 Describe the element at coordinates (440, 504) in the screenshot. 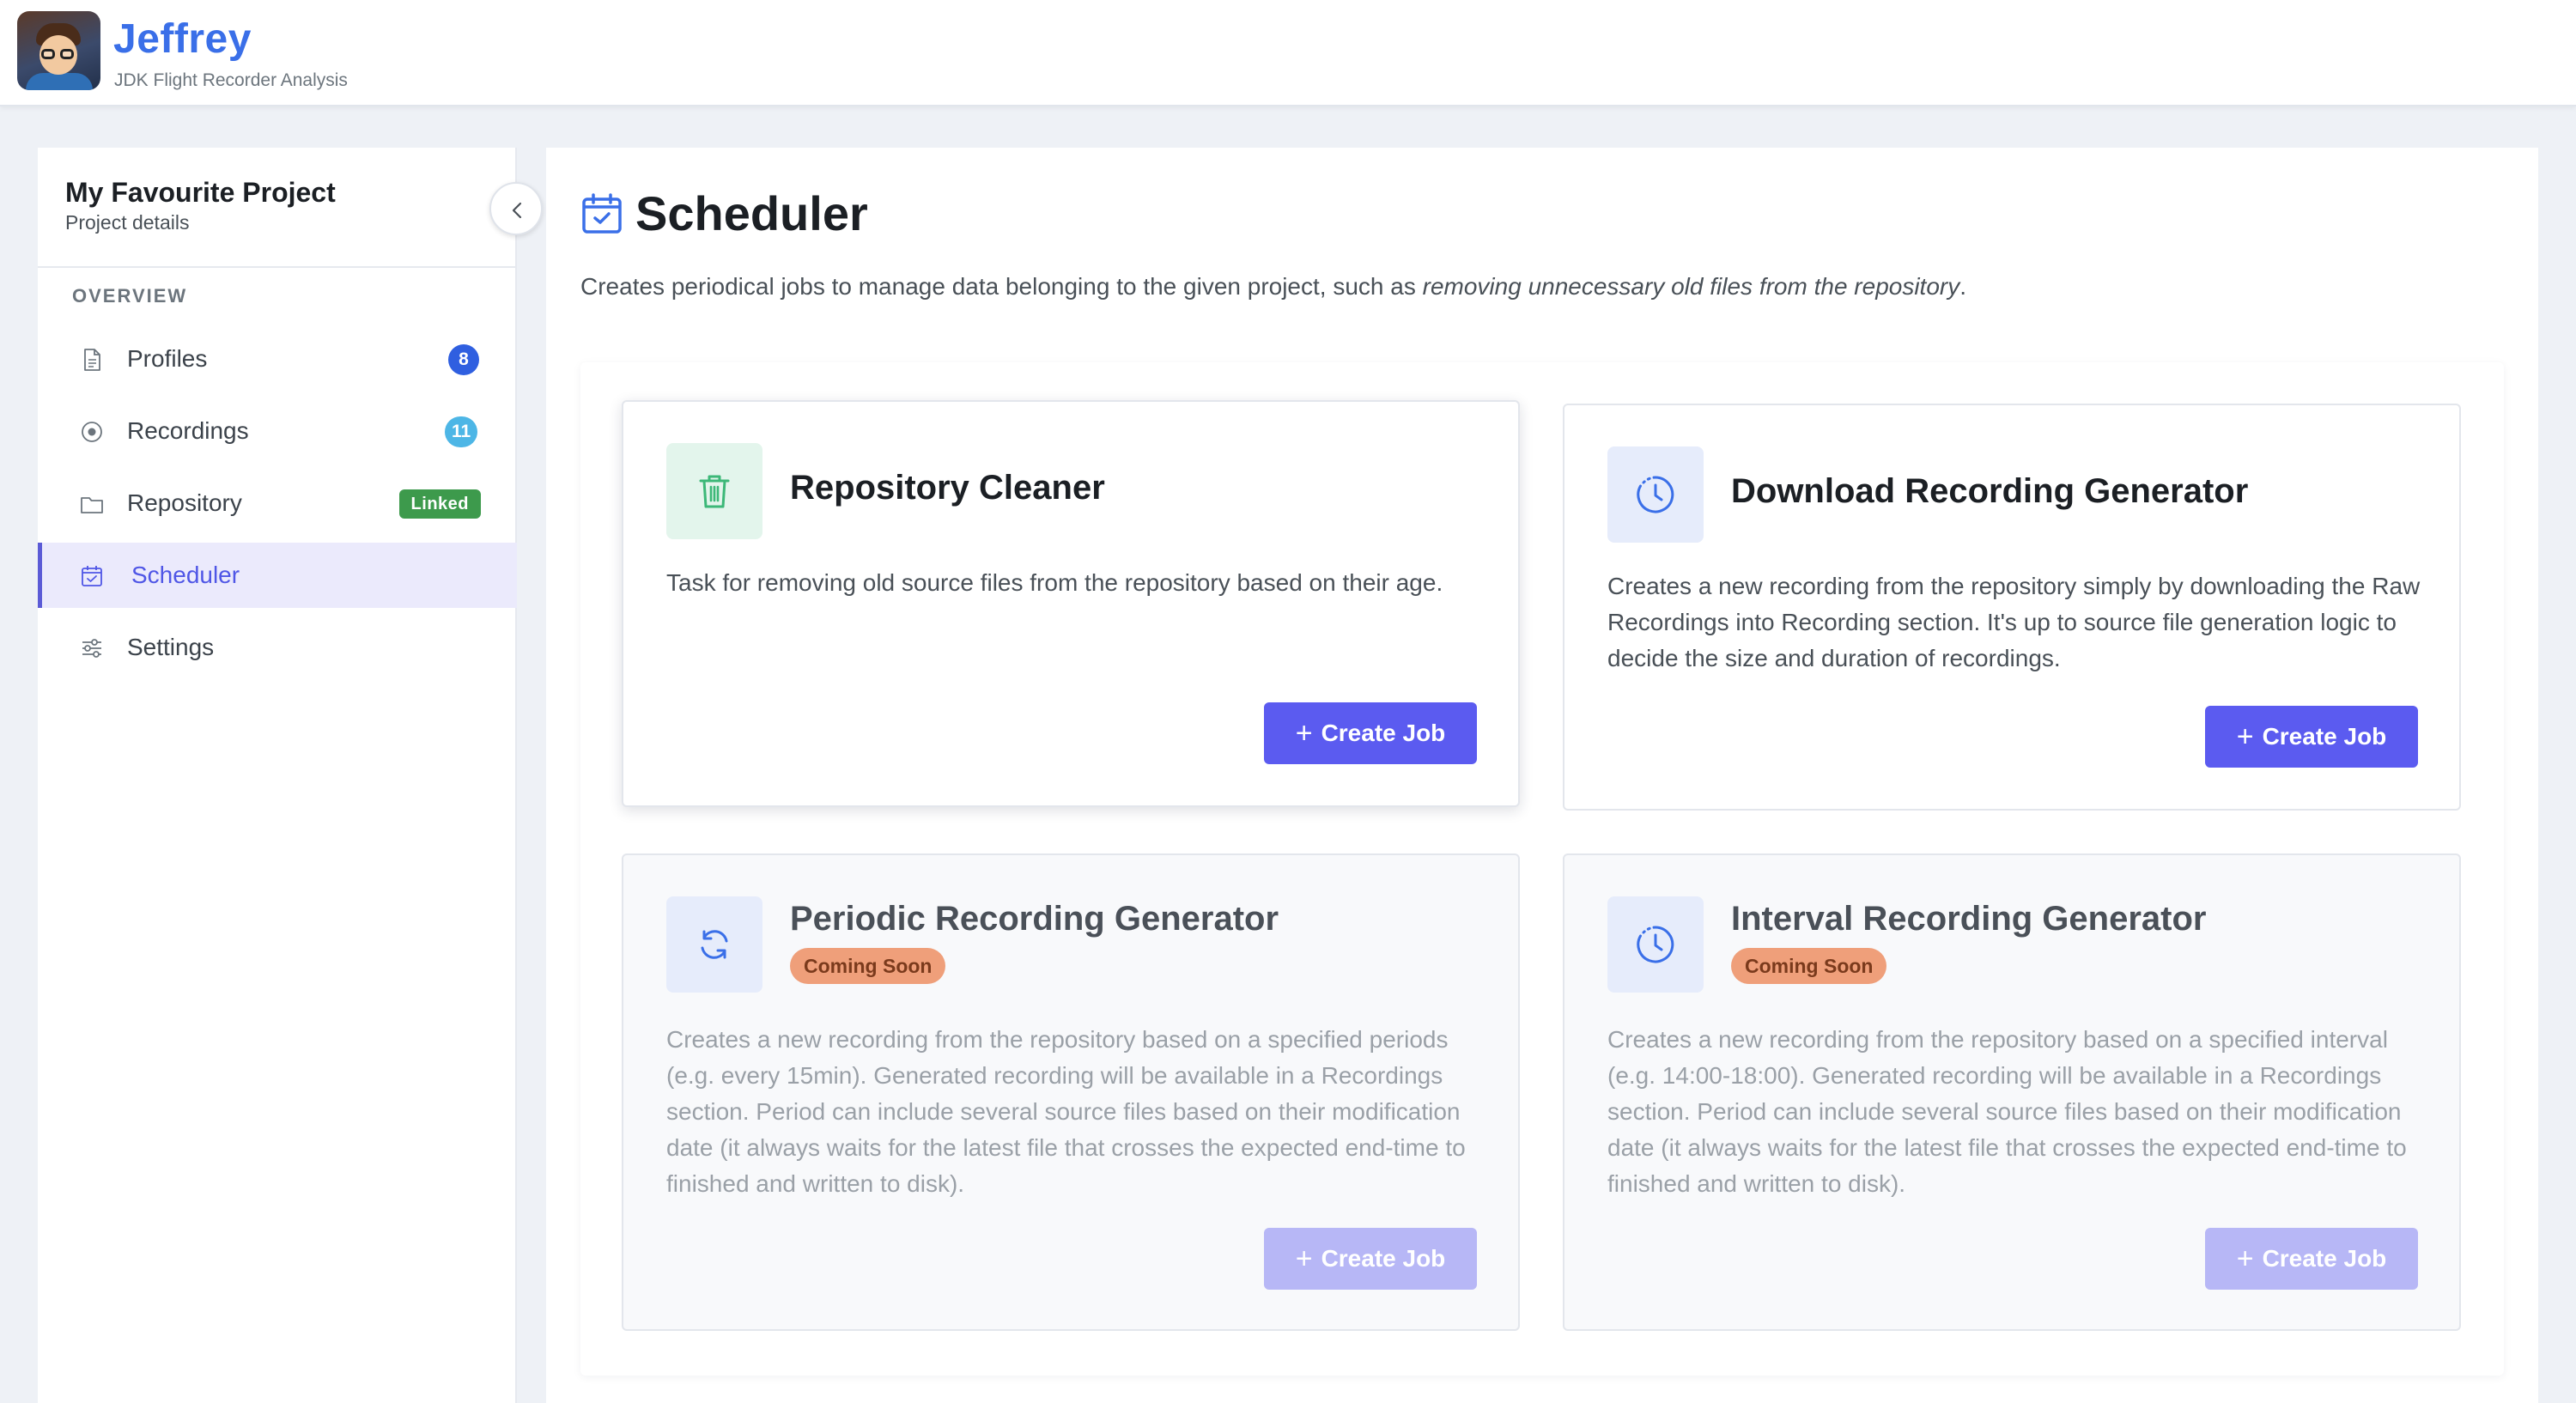

I see `repository-linked-badge: Linked` at that location.